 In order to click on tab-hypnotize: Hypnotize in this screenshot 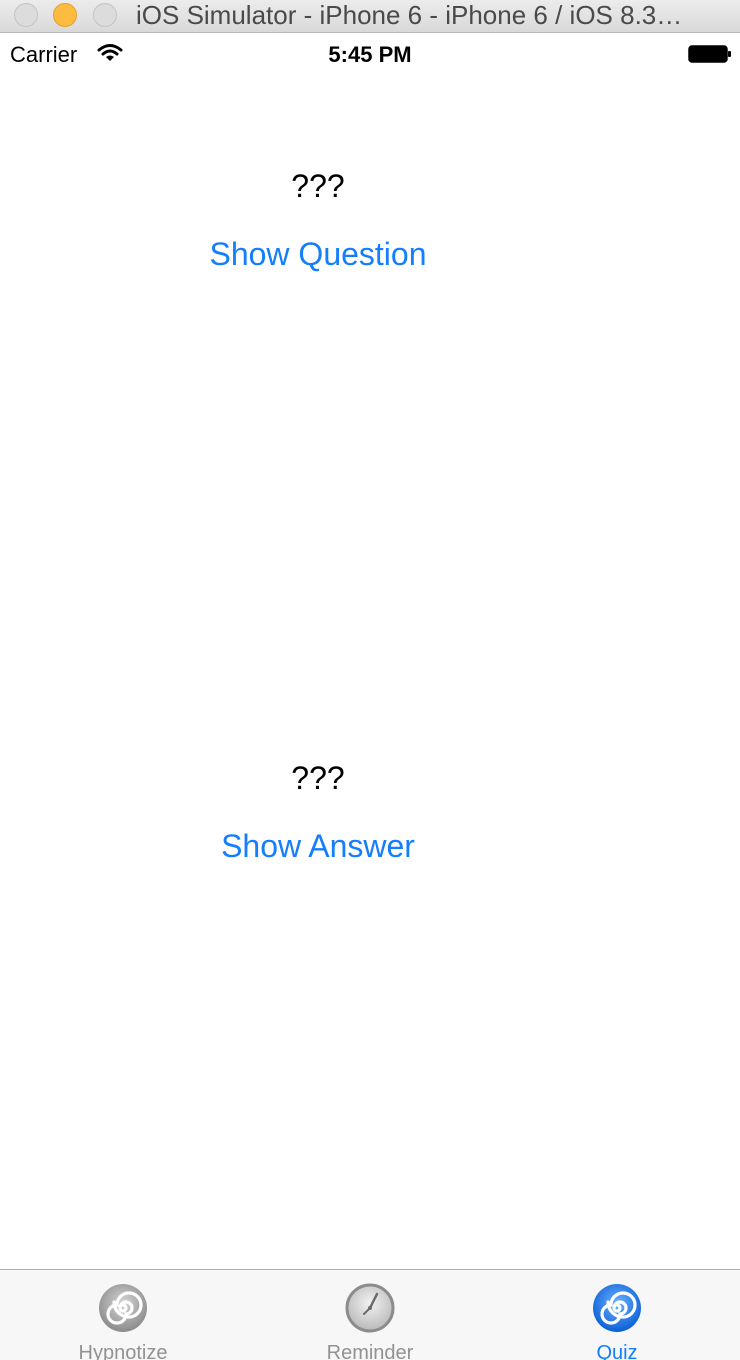, I will do `click(123, 1315)`.